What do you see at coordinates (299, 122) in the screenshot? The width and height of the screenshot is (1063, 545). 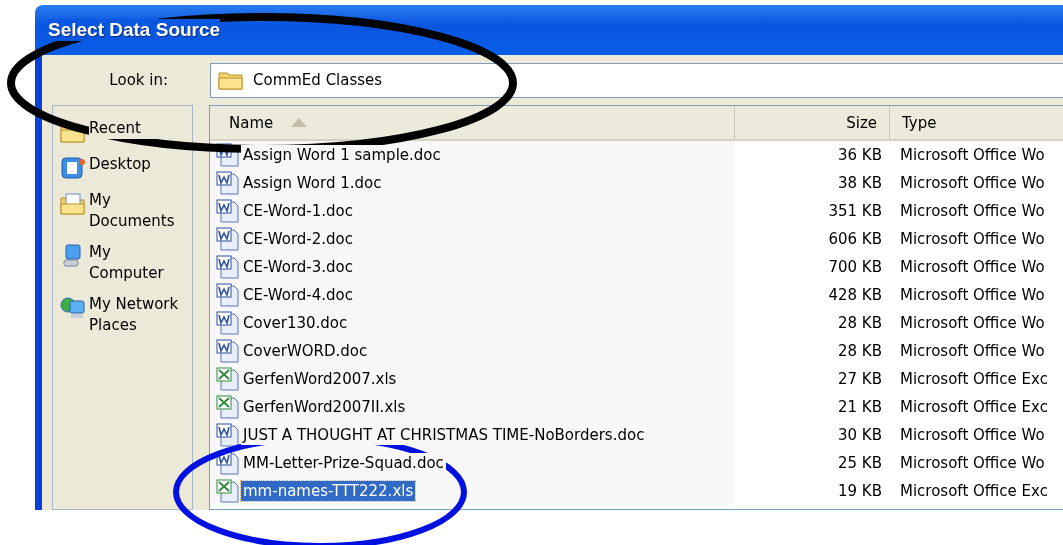 I see `sort-up-icon` at bounding box center [299, 122].